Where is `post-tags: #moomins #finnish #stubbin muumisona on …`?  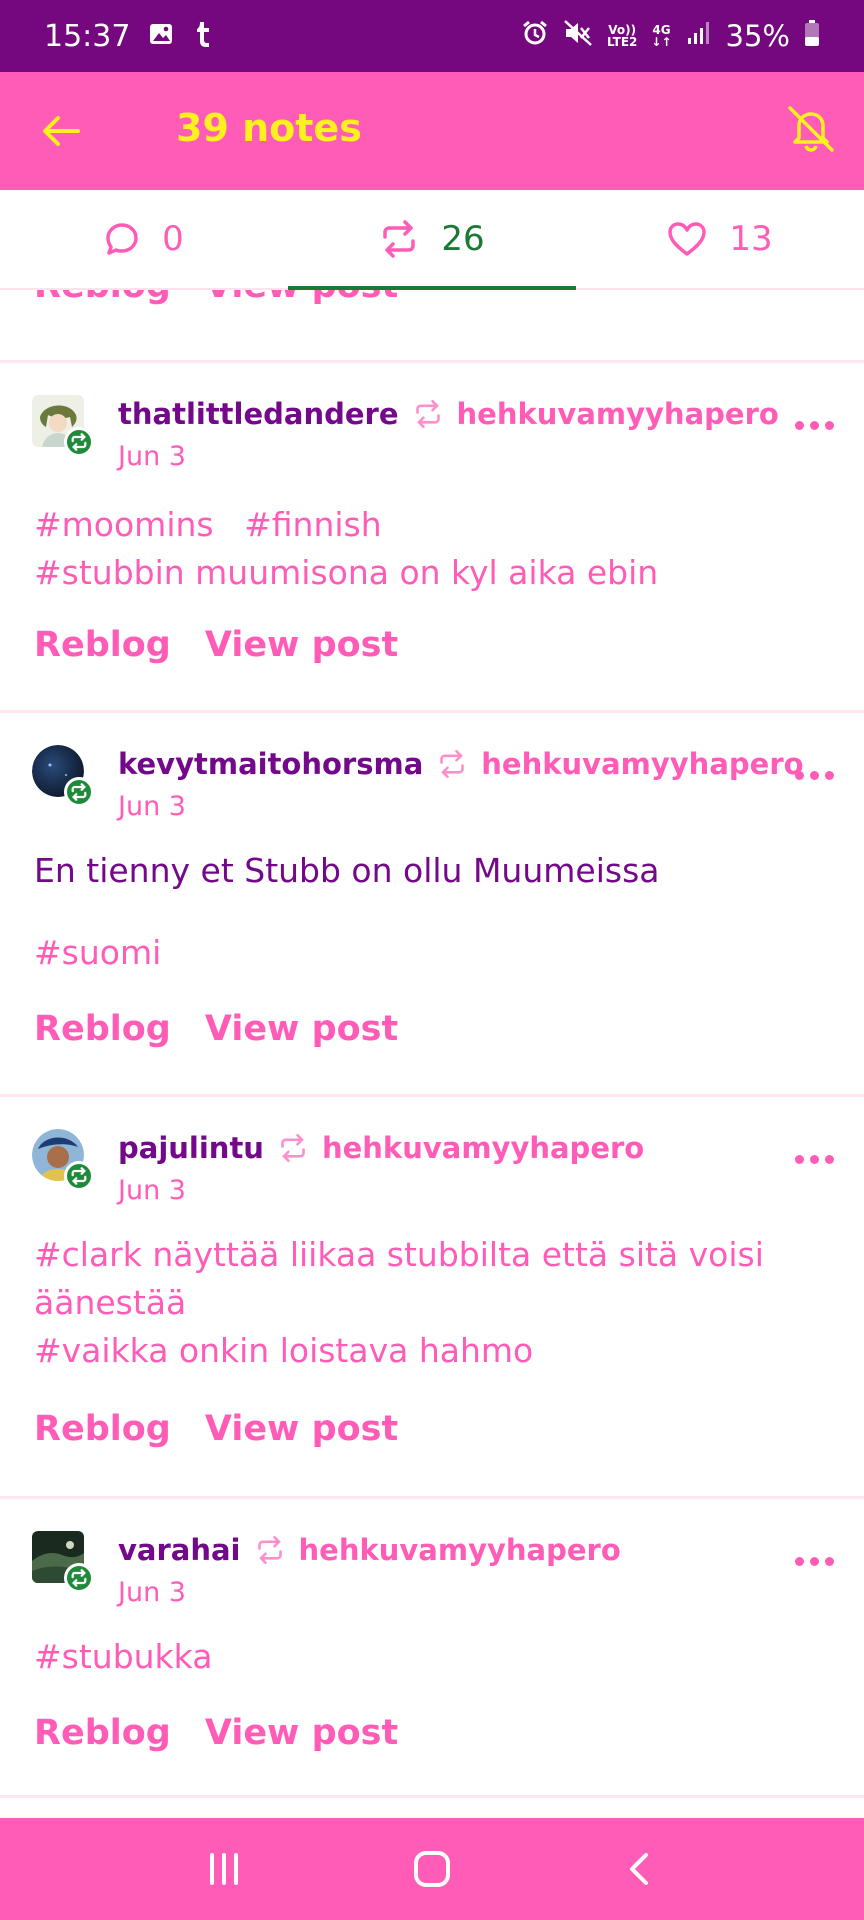 post-tags: #moomins #finnish #stubbin muumisona on … is located at coordinates (439, 549).